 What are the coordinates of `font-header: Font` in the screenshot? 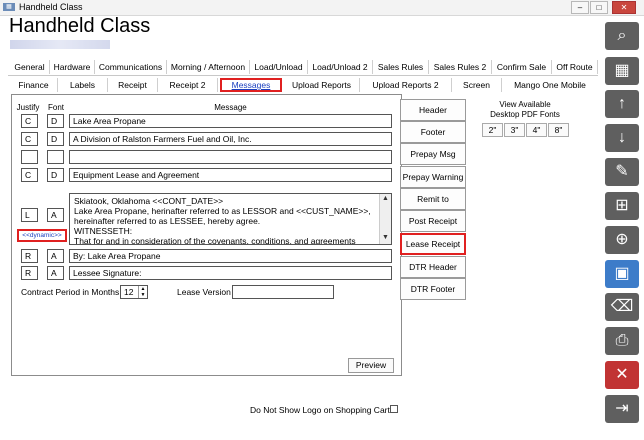 It's located at (55, 107).